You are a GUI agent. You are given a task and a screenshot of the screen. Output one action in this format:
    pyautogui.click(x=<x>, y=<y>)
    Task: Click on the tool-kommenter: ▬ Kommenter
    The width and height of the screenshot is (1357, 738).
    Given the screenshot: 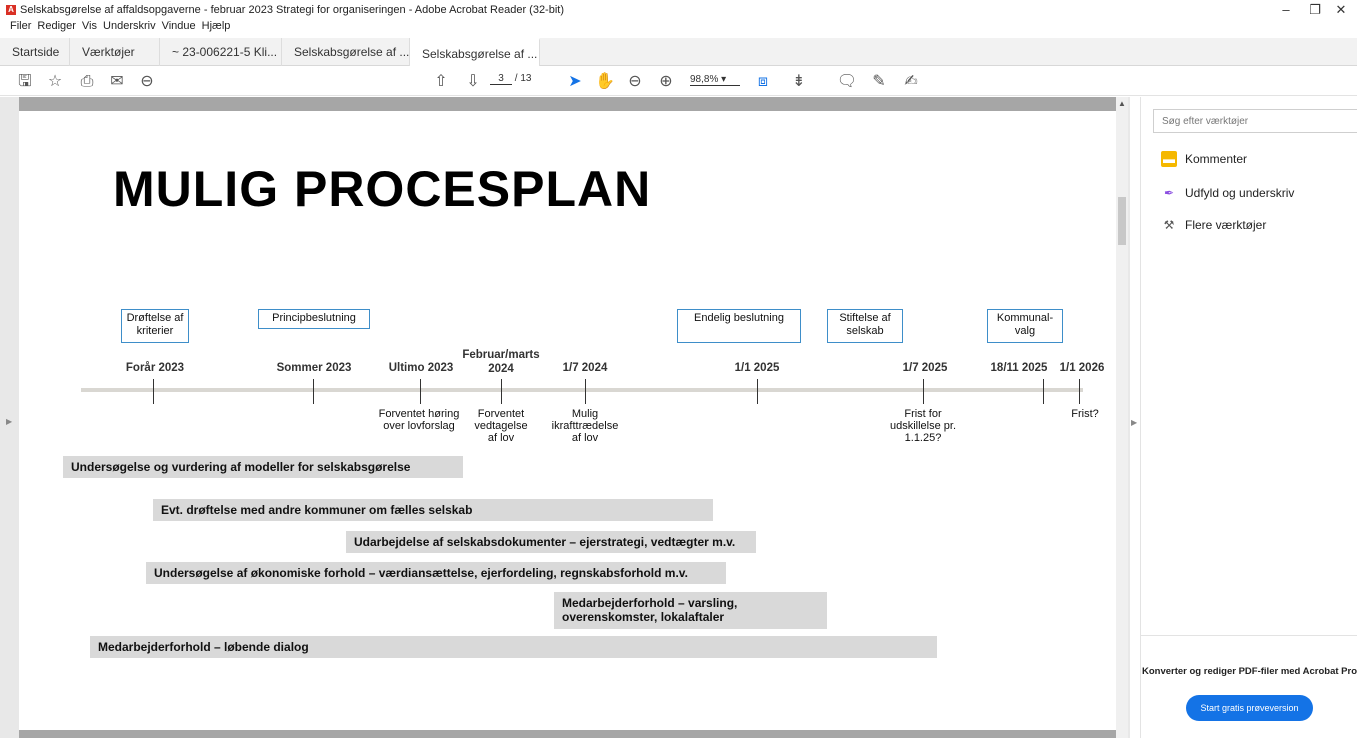 What is the action you would take?
    pyautogui.click(x=1204, y=159)
    